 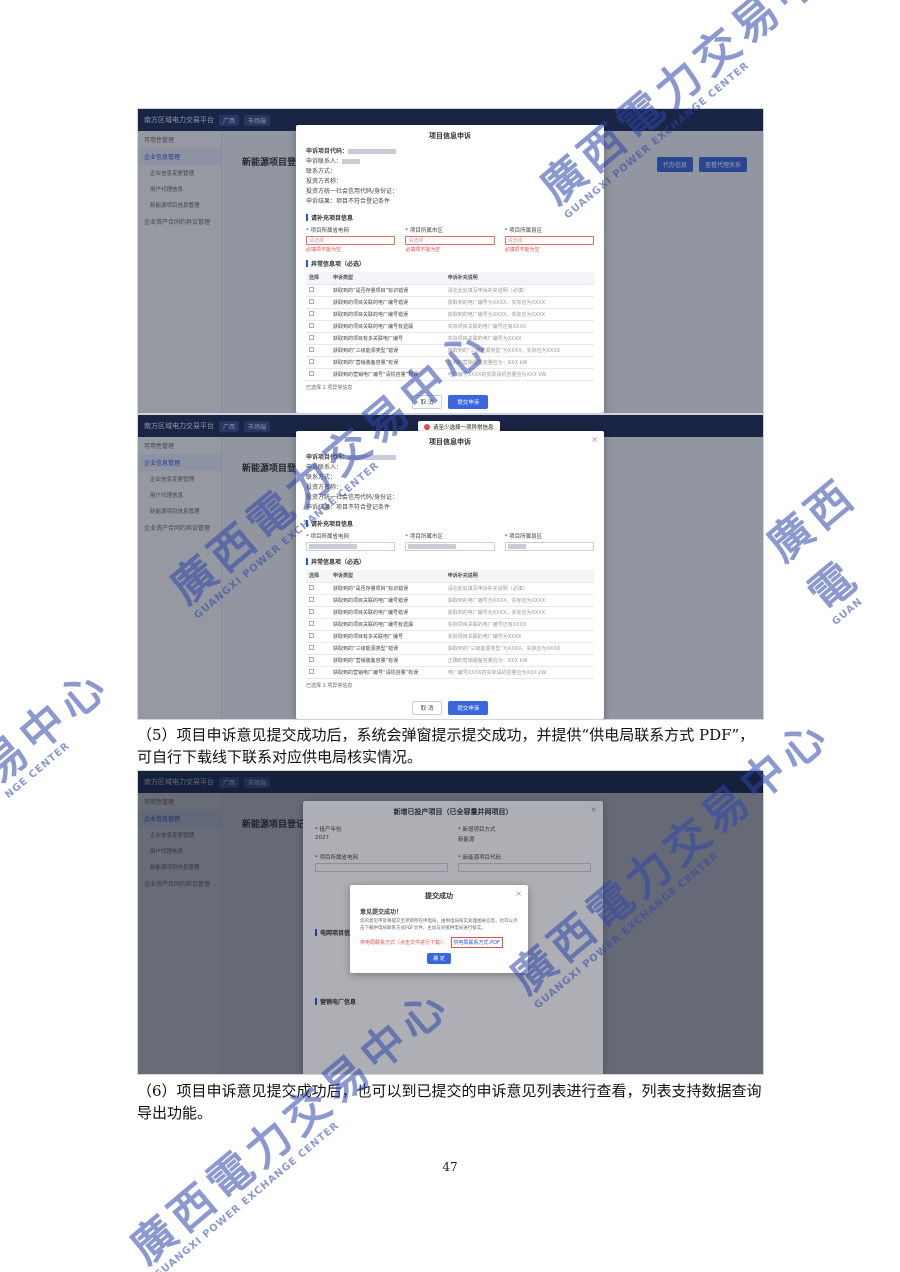 I want to click on watermark-logo: 易中心 NGE CENTER, so click(x=60, y=729).